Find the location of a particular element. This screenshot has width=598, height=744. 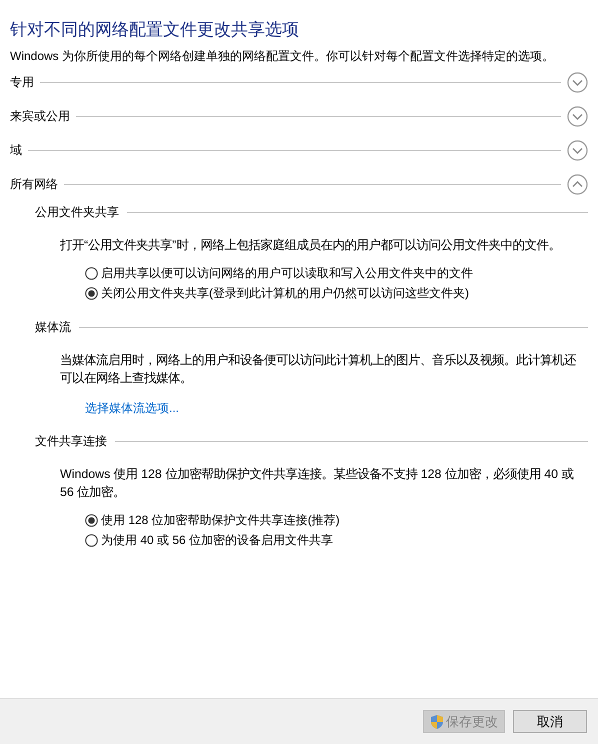

profile-heading: 所有网络 is located at coordinates (34, 184).